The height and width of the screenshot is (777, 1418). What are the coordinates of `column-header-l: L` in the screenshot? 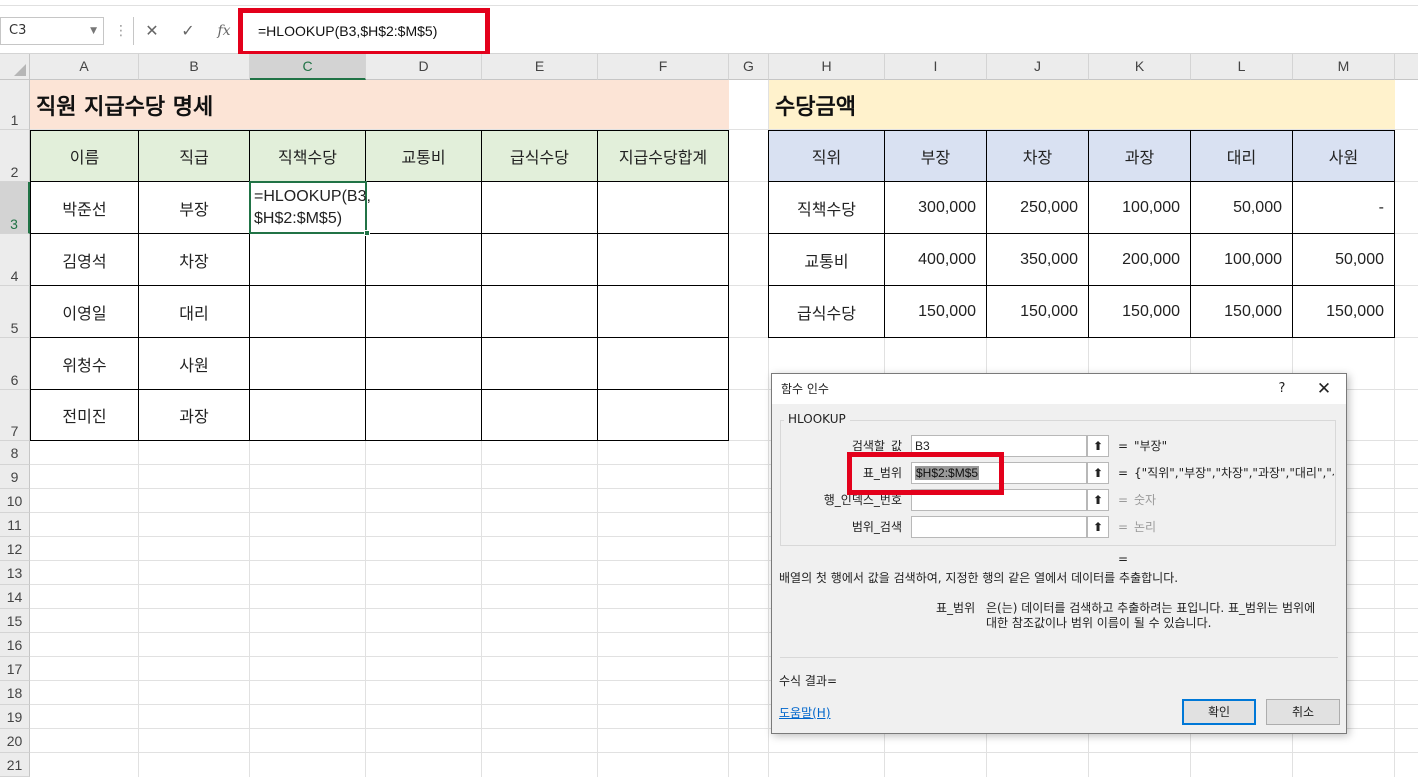 It's located at (1242, 67).